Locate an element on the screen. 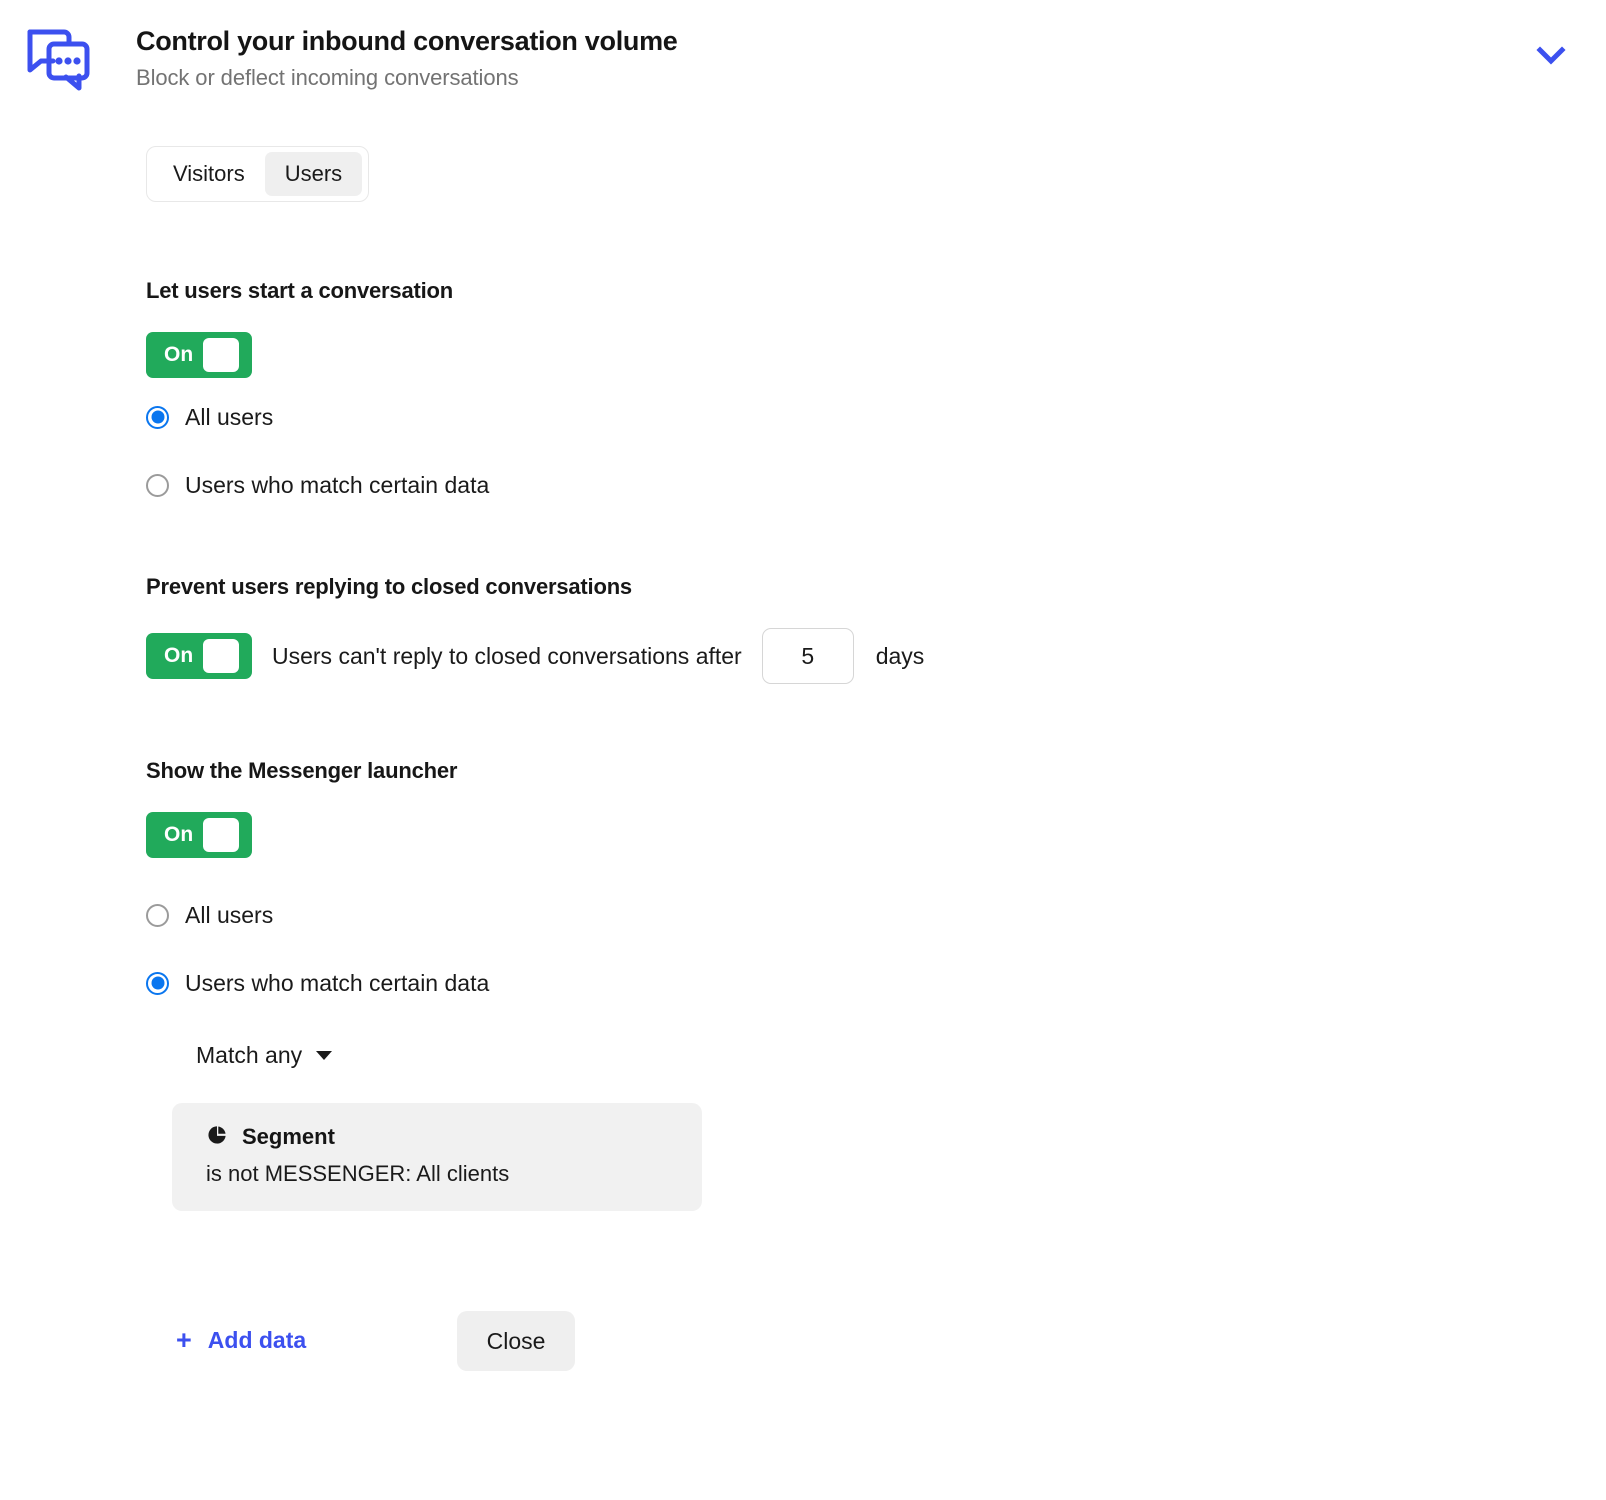 The height and width of the screenshot is (1500, 1606). caret-down-icon is located at coordinates (324, 1055).